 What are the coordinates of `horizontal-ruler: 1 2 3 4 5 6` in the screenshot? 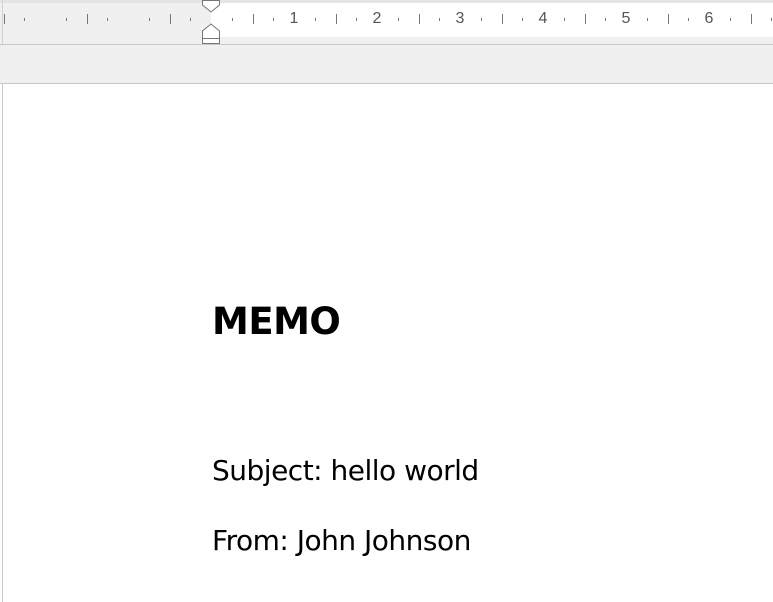 It's located at (386, 22).